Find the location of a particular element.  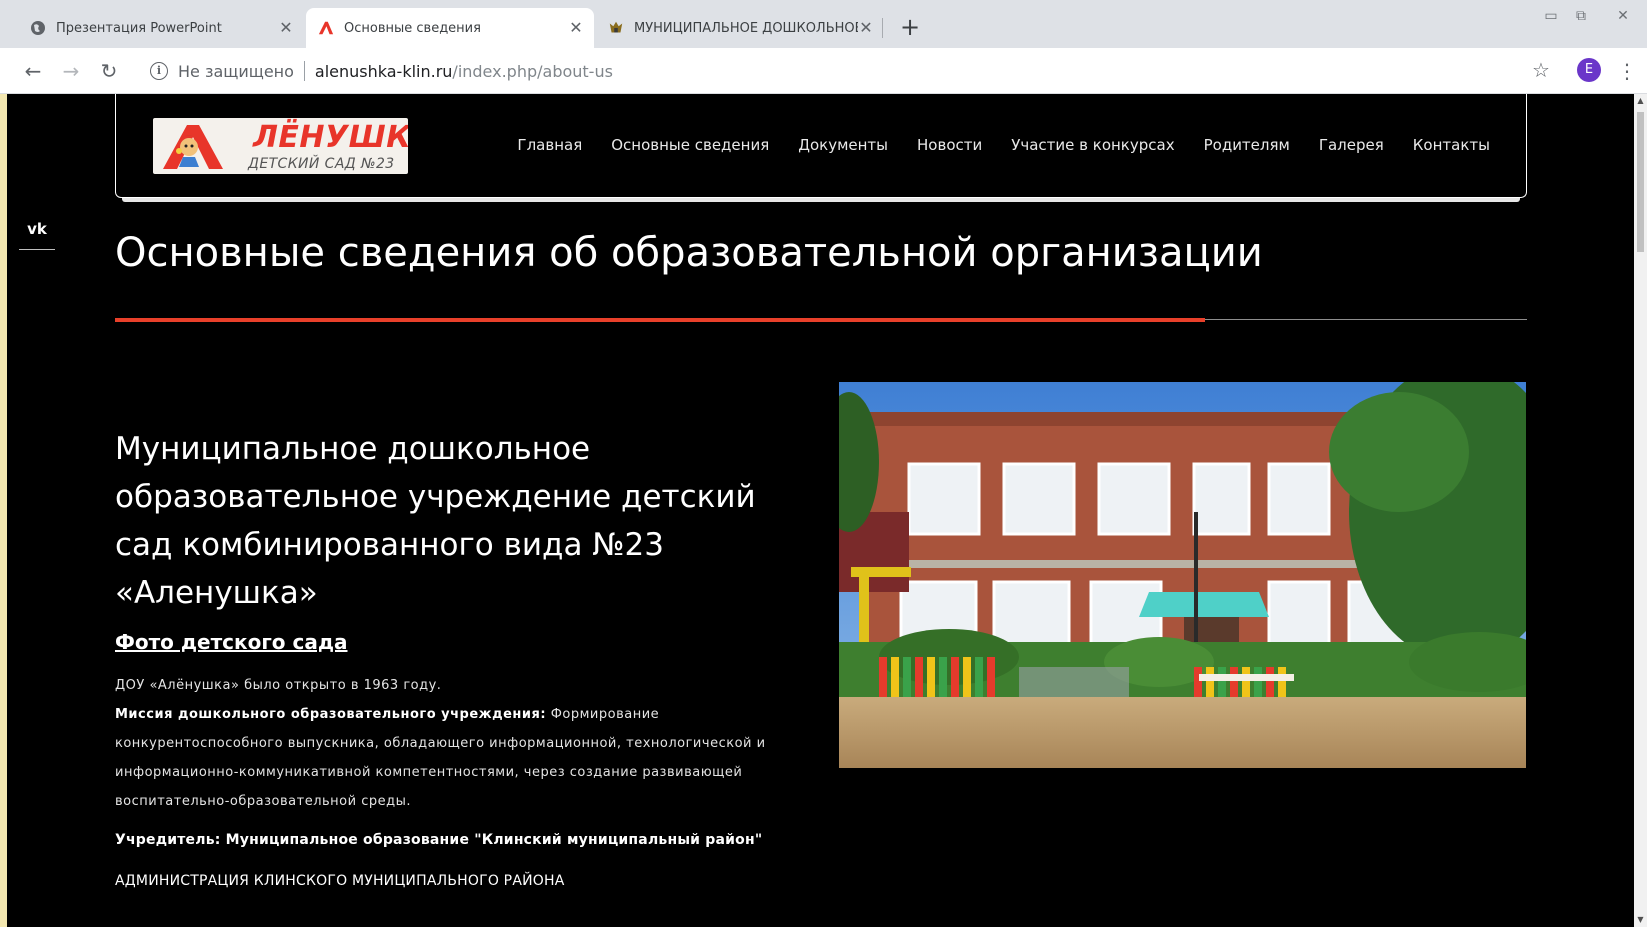

logo-name: ЛЁНУШКА is located at coordinates (330, 137).